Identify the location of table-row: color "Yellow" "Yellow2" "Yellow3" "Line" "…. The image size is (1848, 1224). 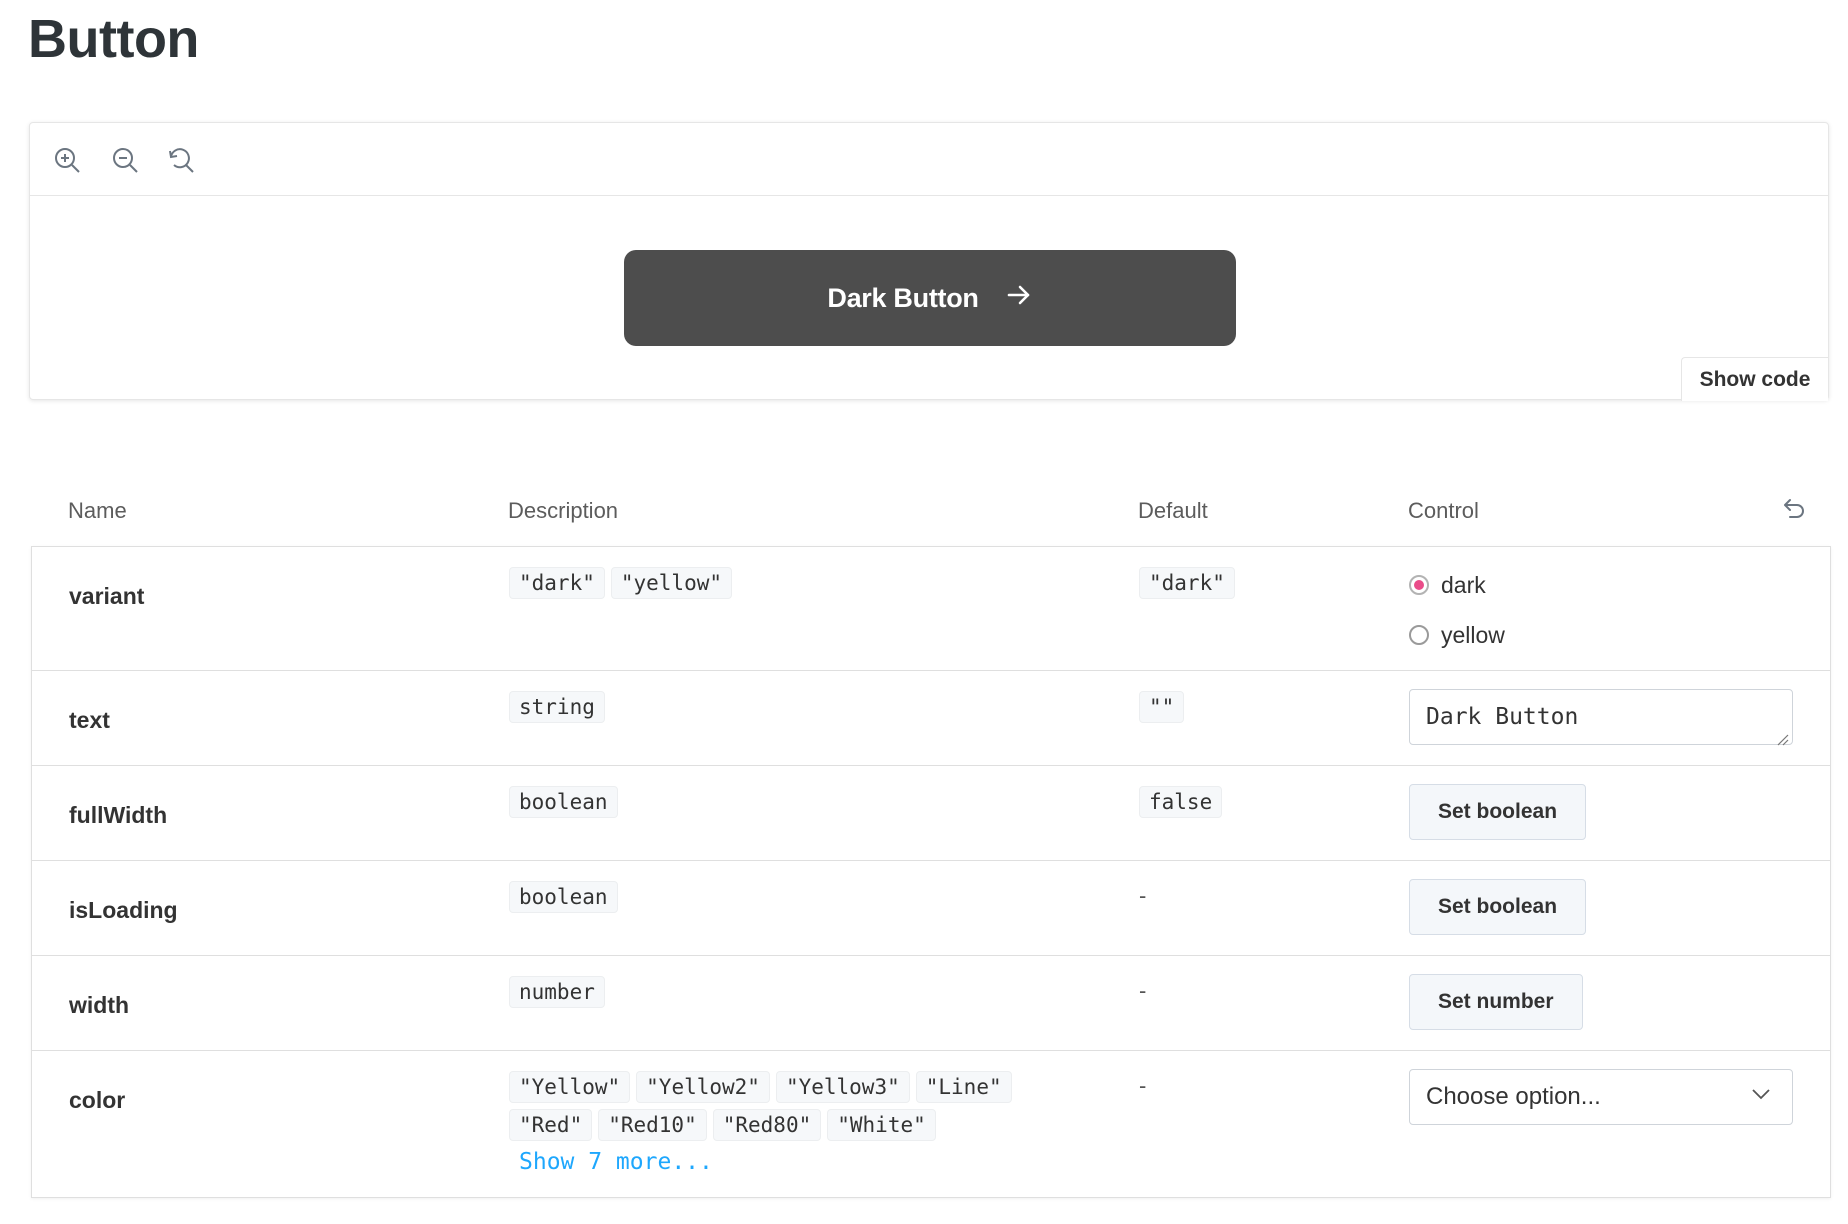
(931, 1125).